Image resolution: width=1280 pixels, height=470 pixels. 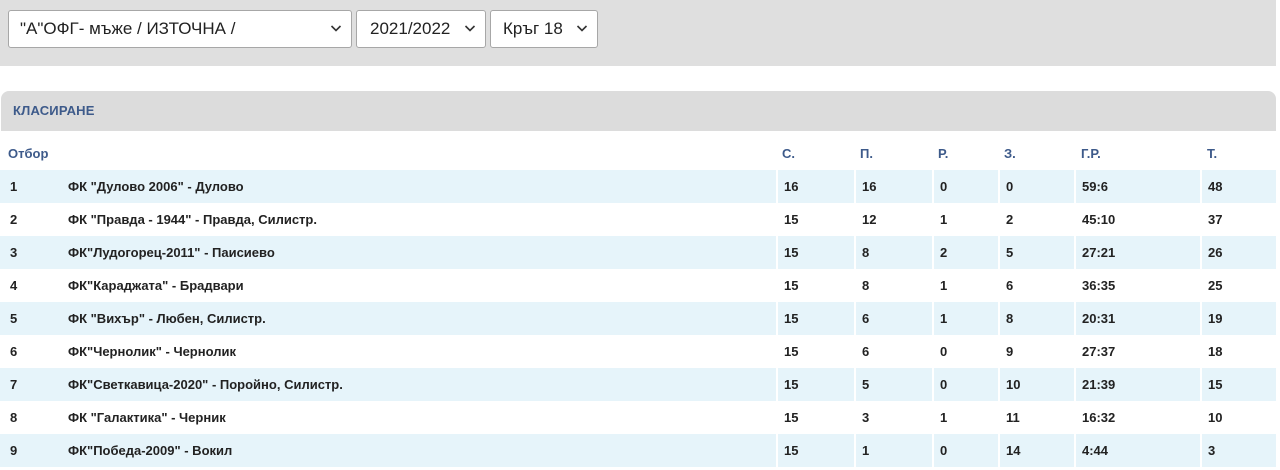 I want to click on rank-cell: 9, so click(x=14, y=450).